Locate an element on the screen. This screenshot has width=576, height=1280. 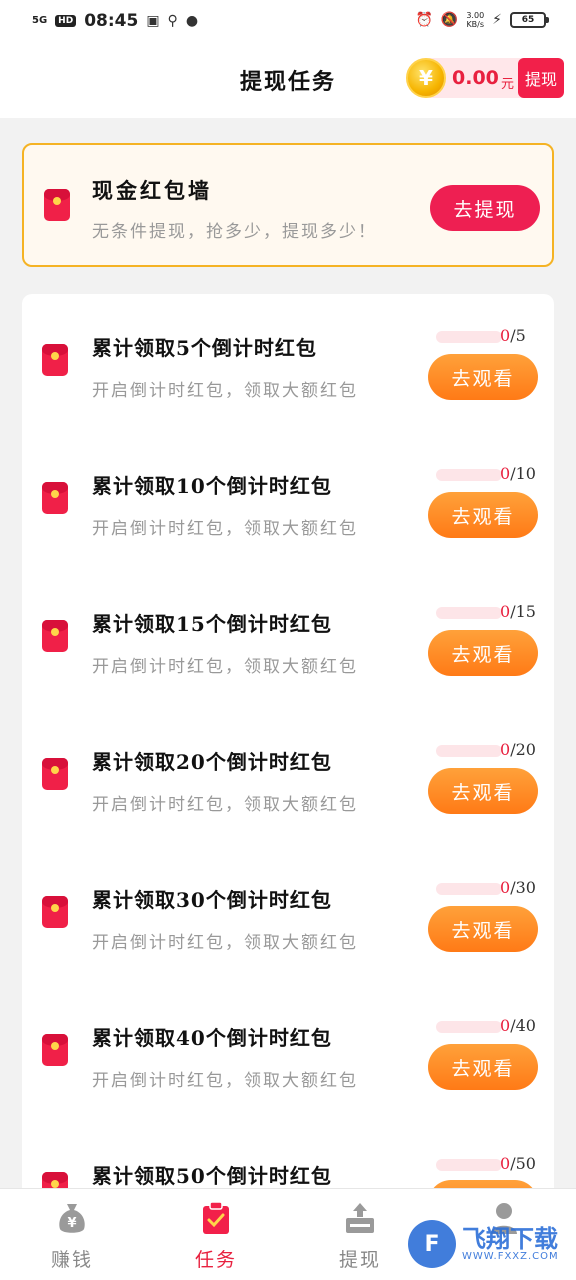
task-progress-total: /30 is located at coordinates (523, 887).